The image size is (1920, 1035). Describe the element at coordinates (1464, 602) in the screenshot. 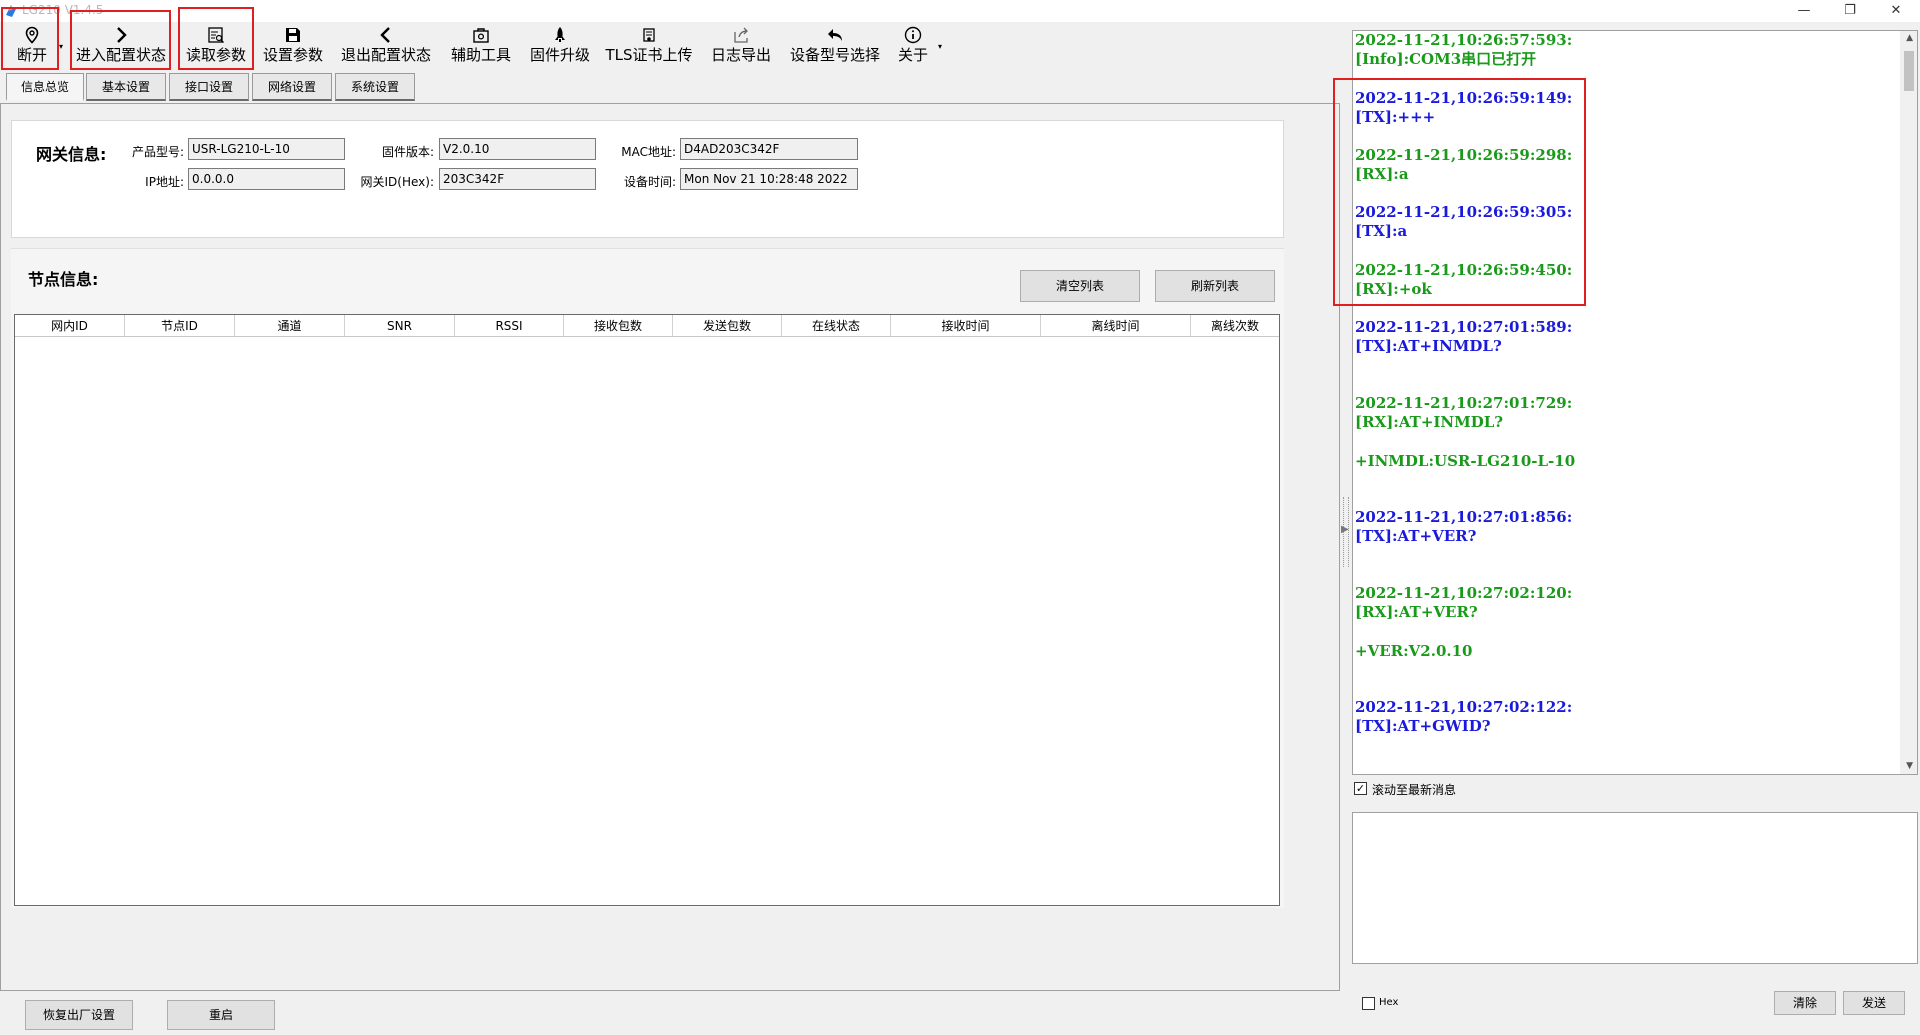

I see `log-entry: 2022-11-21,10:27:02:120: [RX]:AT+VER?` at that location.